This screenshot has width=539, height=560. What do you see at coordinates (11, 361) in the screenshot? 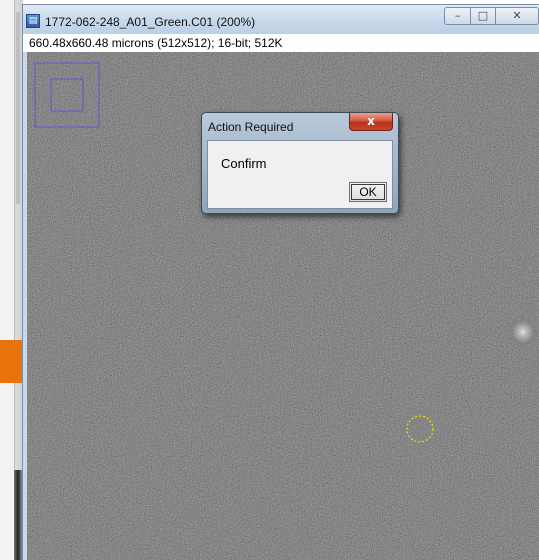
I see `background-orange-tab` at bounding box center [11, 361].